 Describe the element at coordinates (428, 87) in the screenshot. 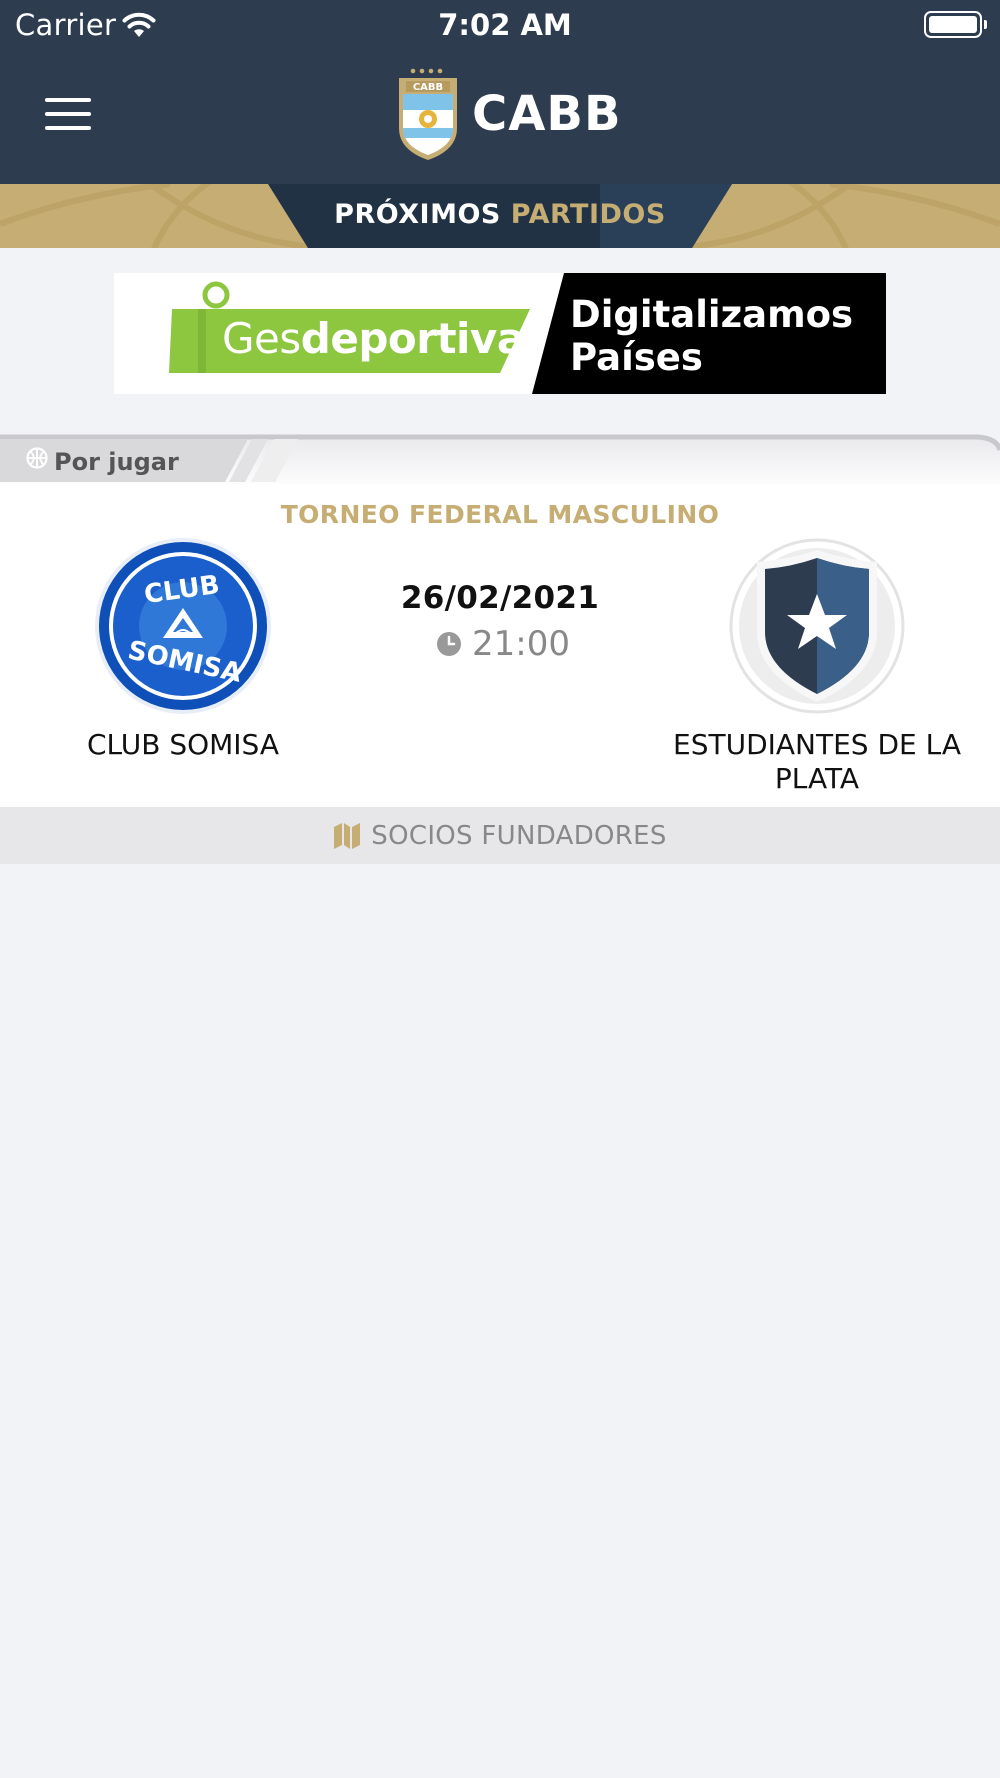

I see `logo-badge-text: CABB` at that location.